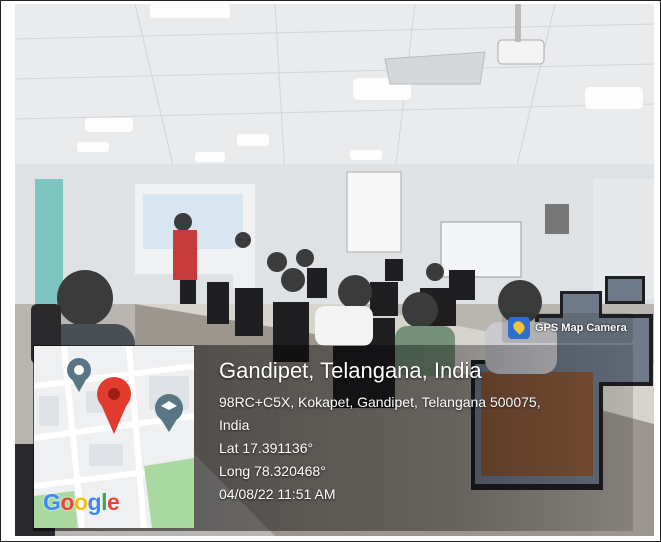  I want to click on latitude: Lat 17.391136°, so click(266, 448).